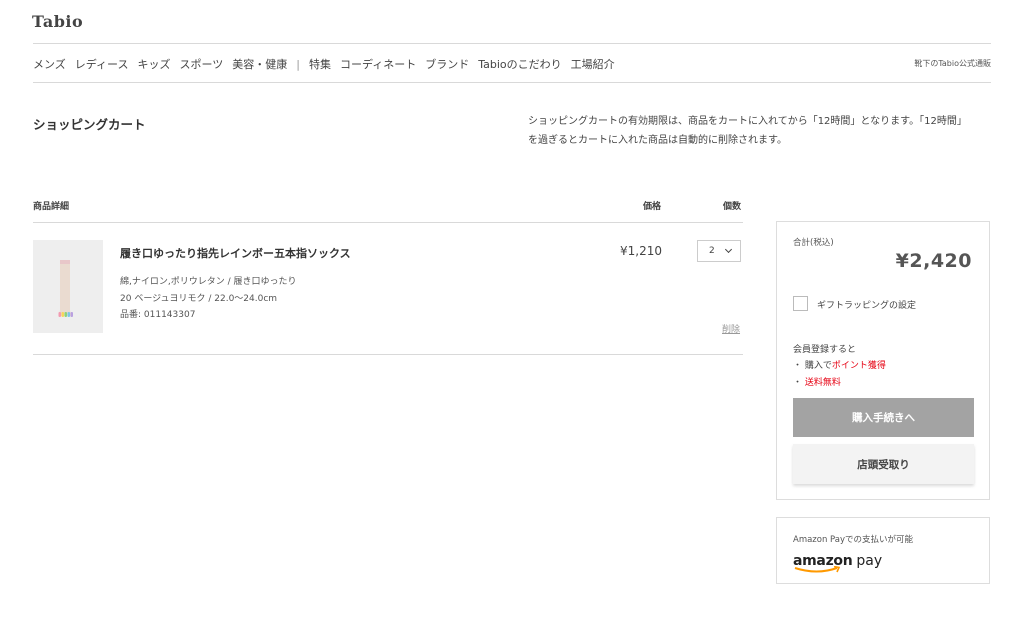 The width and height of the screenshot is (1024, 638). Describe the element at coordinates (593, 64) in the screenshot. I see `nav-item-factory: 工場紹介` at that location.